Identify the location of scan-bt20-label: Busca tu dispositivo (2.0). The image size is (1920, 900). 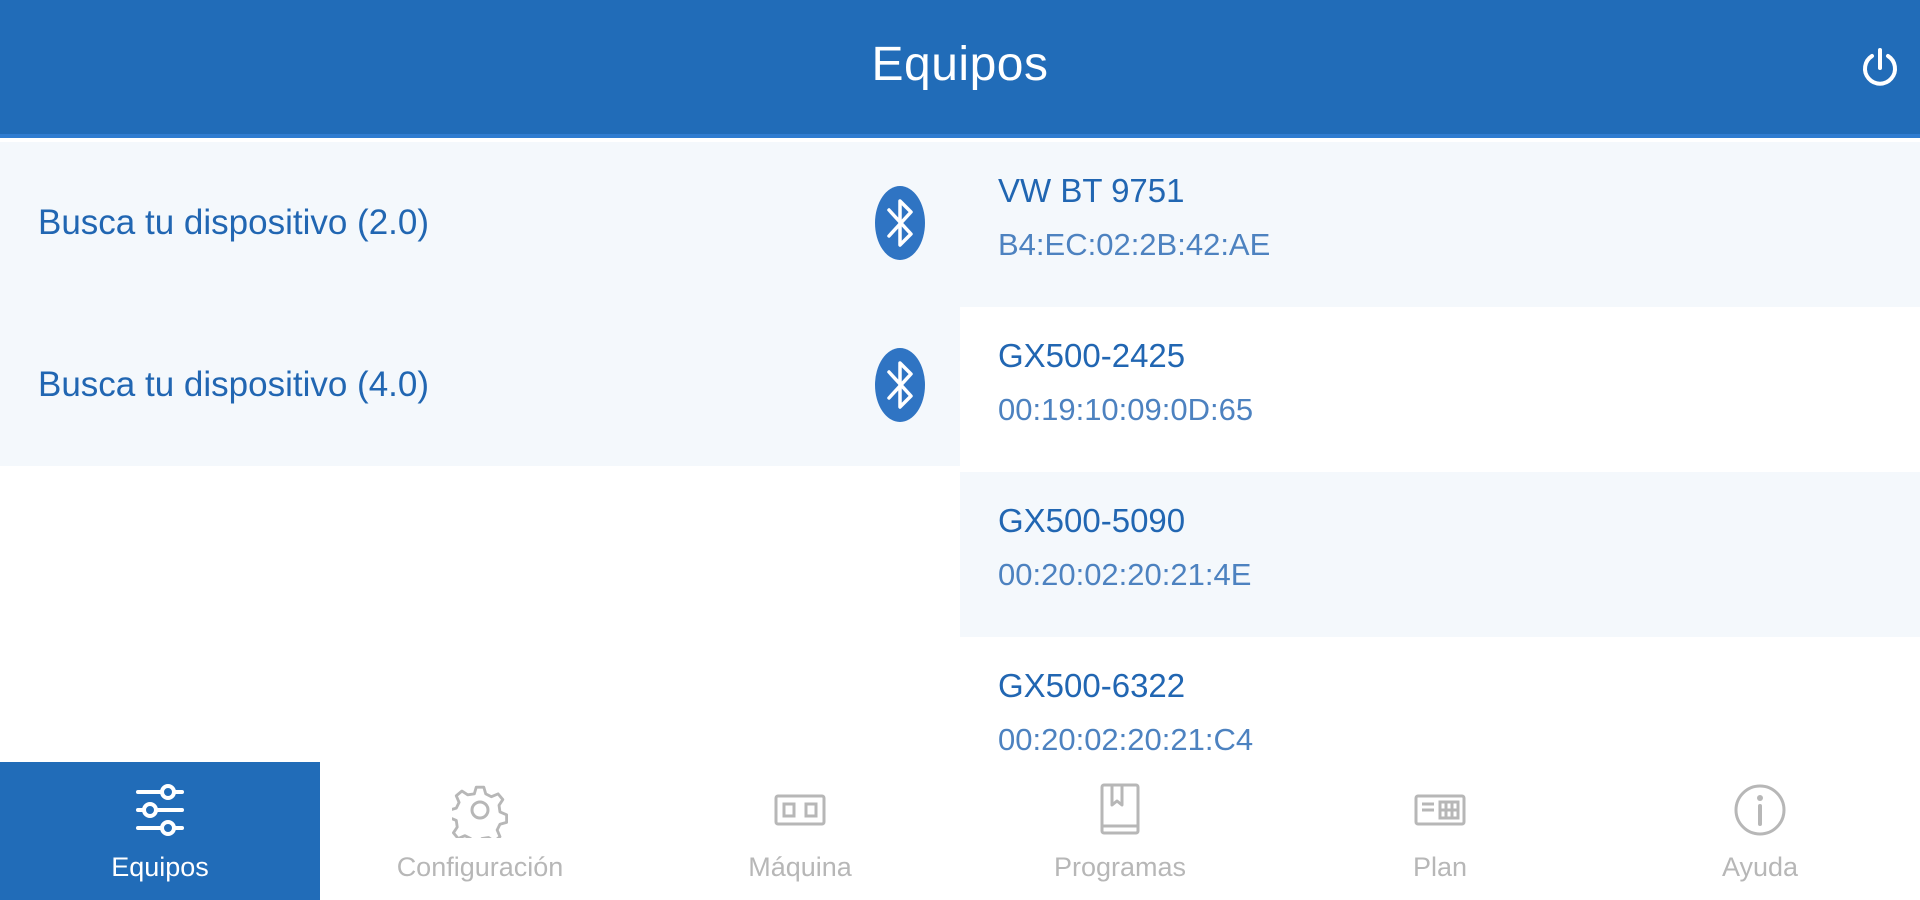
(234, 222).